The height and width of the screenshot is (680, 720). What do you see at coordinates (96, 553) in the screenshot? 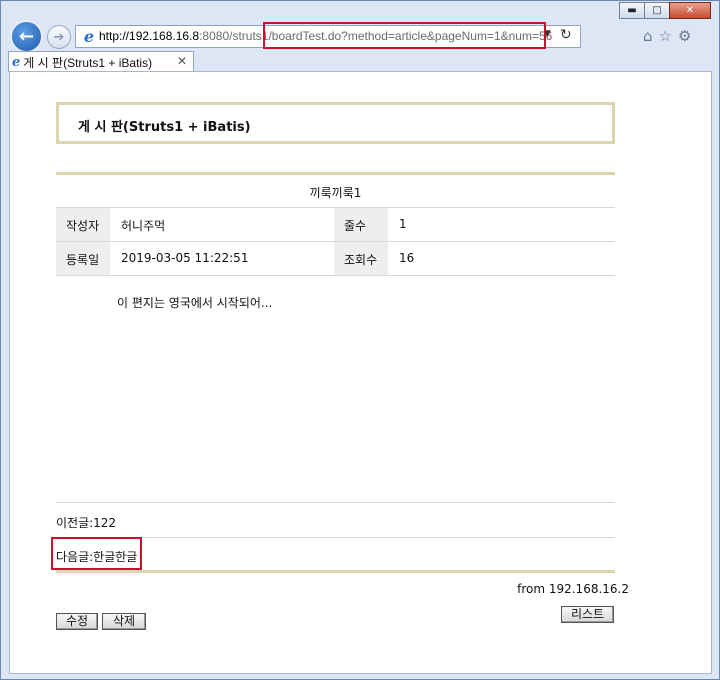
I see `next-article-annotation-box` at bounding box center [96, 553].